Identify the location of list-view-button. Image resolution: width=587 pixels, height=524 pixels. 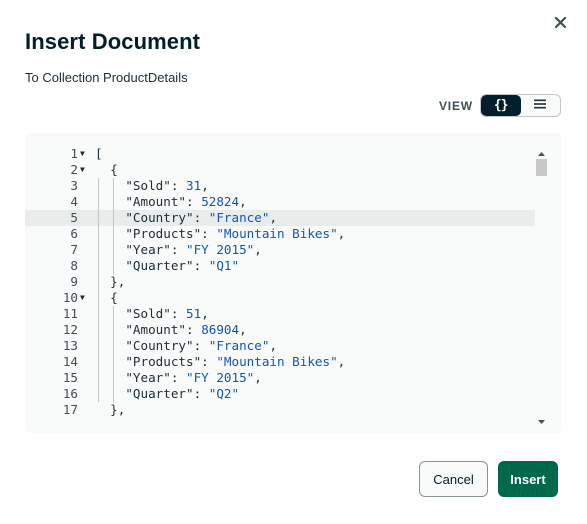
(541, 105).